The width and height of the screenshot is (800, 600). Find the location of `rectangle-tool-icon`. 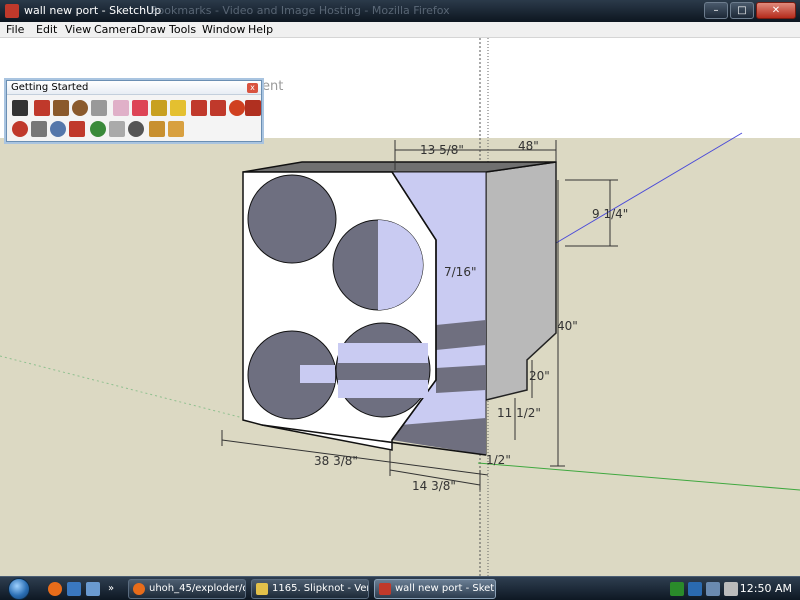

rectangle-tool-icon is located at coordinates (61, 108).